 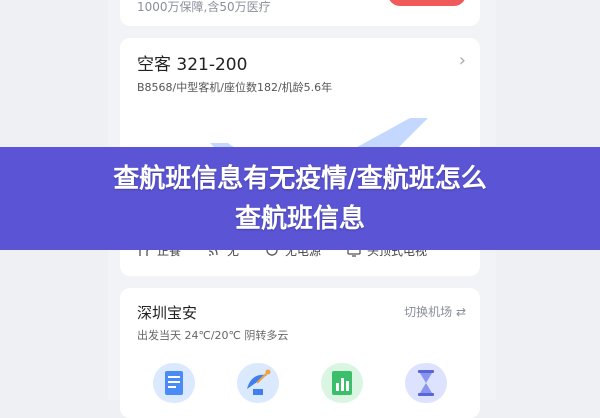 What do you see at coordinates (167, 313) in the screenshot?
I see `airport-name: 深圳宝安` at bounding box center [167, 313].